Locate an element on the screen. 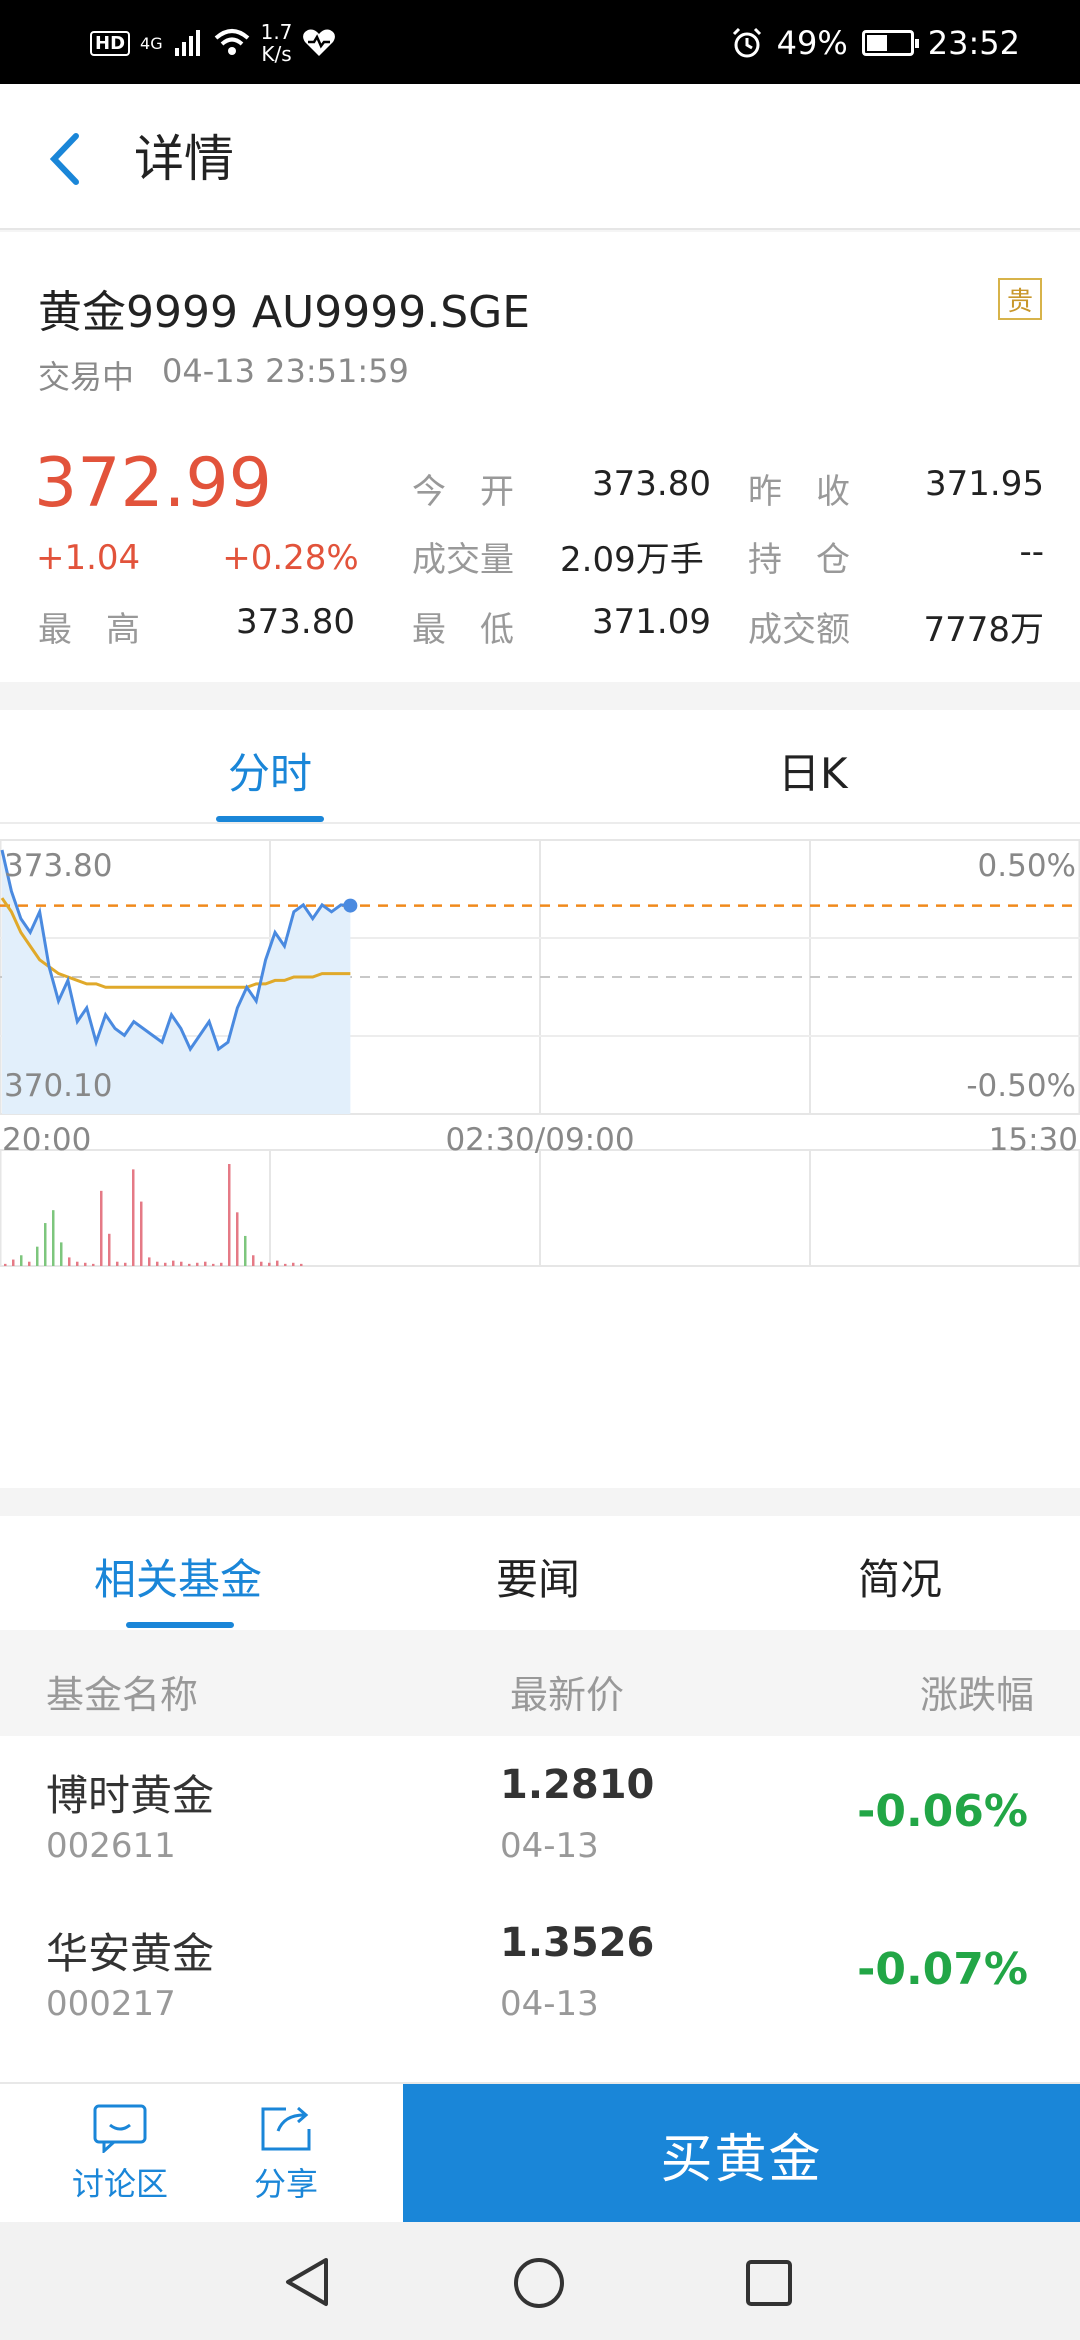  col-fund-name: 基金名称 is located at coordinates (122, 1695).